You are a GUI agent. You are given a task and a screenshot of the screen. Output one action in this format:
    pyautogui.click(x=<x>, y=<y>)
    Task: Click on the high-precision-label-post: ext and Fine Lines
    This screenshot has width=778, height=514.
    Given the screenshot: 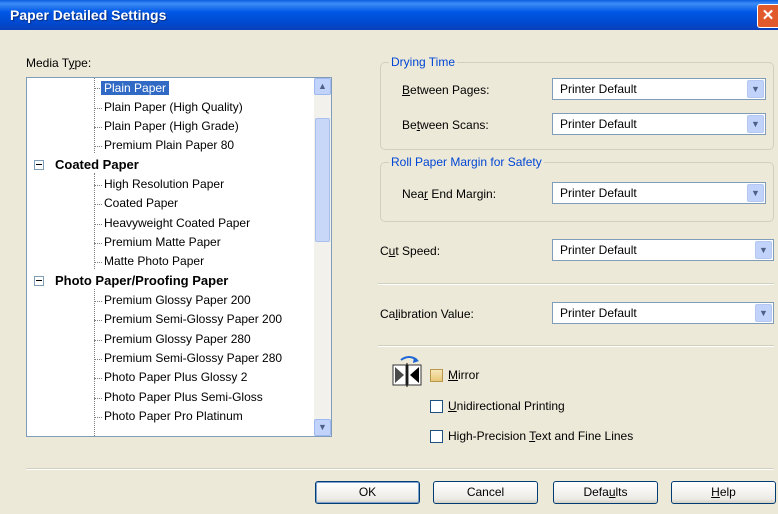 What is the action you would take?
    pyautogui.click(x=584, y=436)
    